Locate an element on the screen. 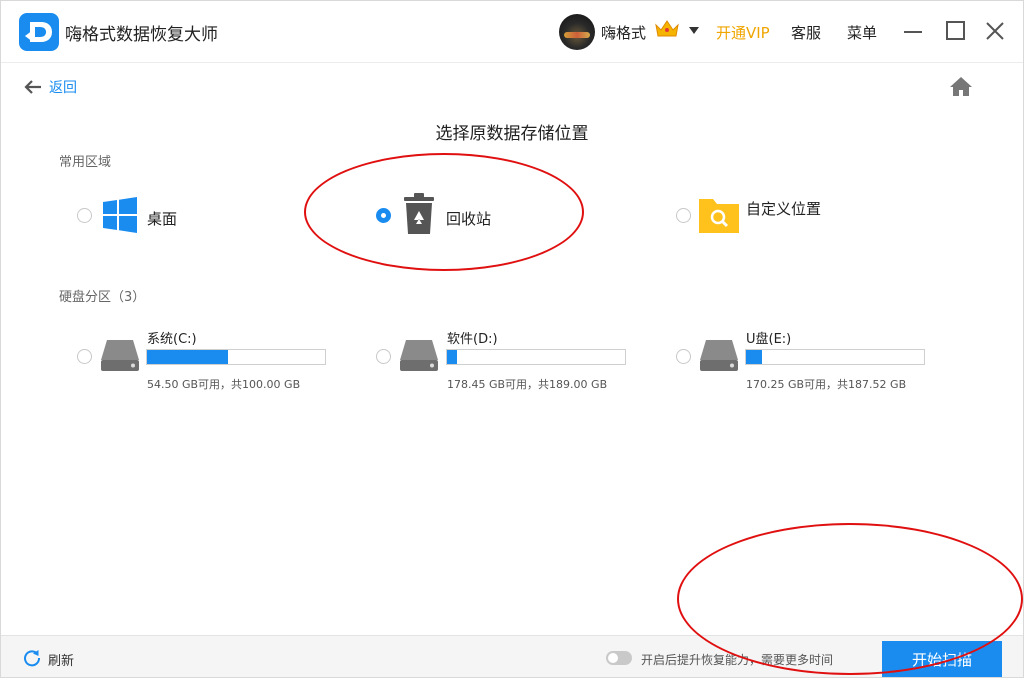 The height and width of the screenshot is (678, 1024). desktop-radio is located at coordinates (84, 215).